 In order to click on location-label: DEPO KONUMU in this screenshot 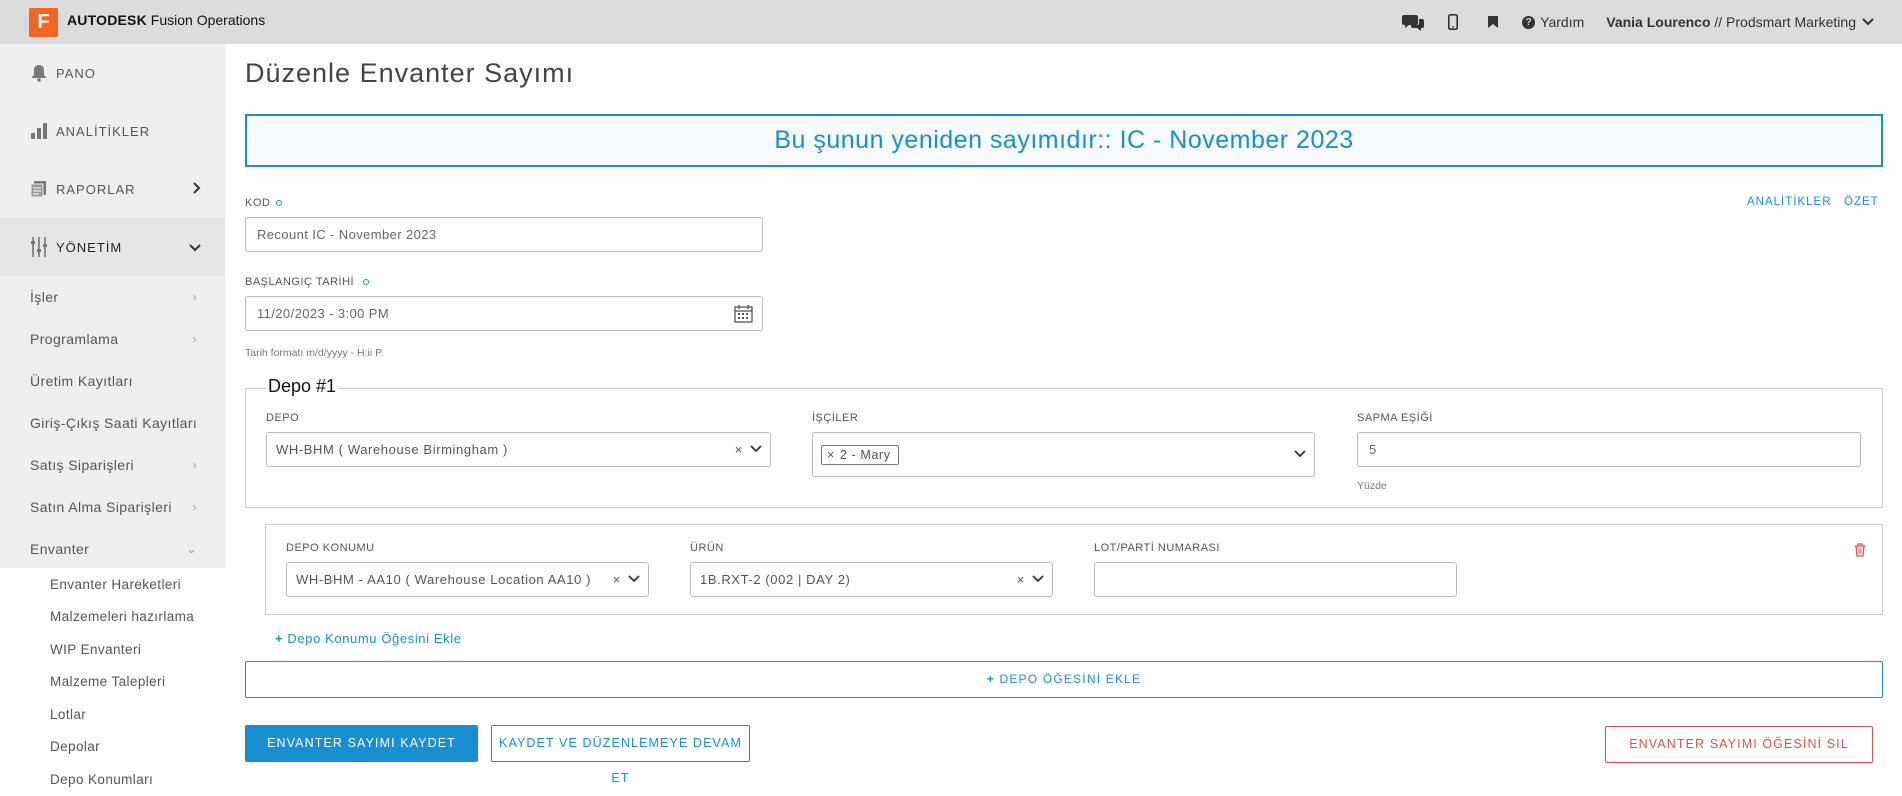, I will do `click(330, 548)`.